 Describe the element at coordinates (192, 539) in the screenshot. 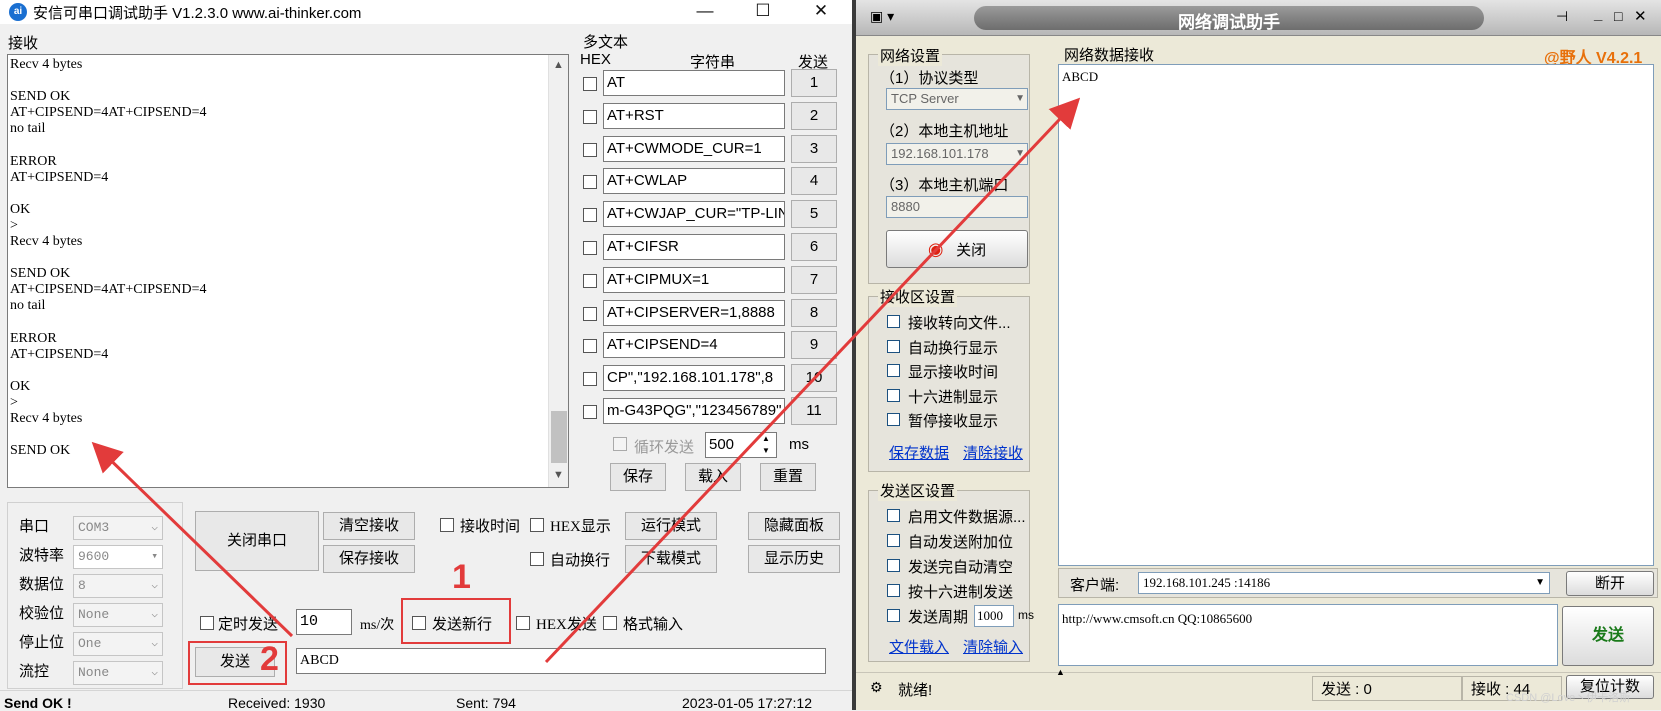

I see `arrow-send-to-receive` at that location.